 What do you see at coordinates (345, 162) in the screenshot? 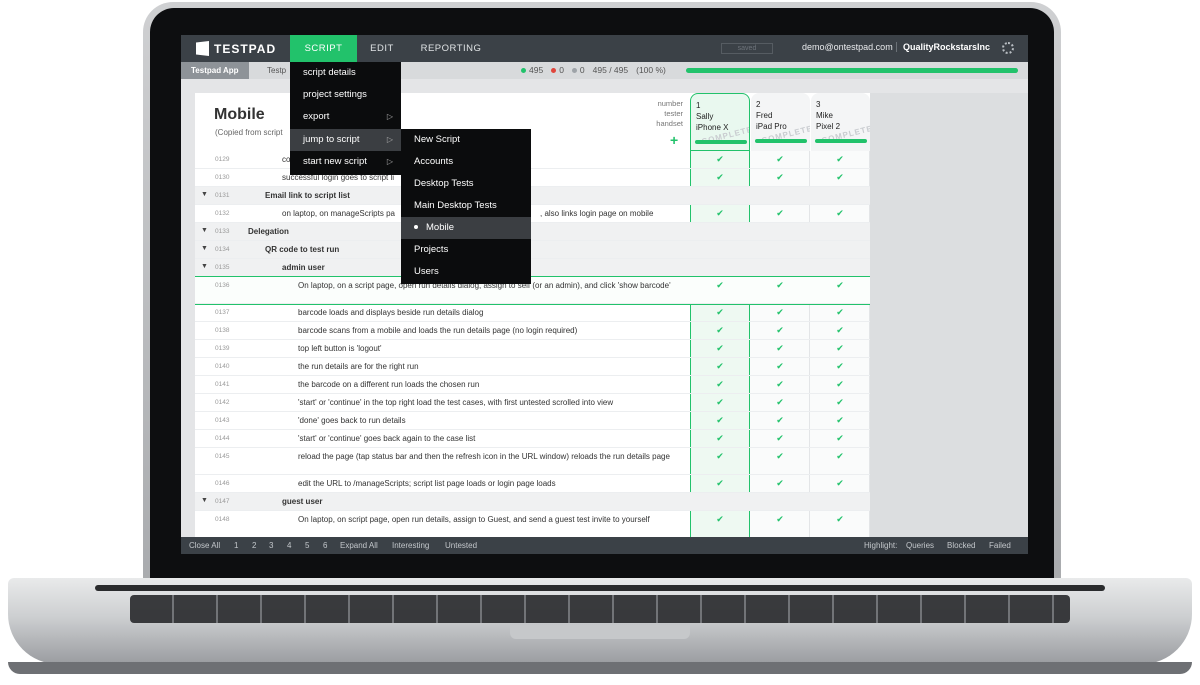
I see `menu-item-start-new-script: start new script ▷` at bounding box center [345, 162].